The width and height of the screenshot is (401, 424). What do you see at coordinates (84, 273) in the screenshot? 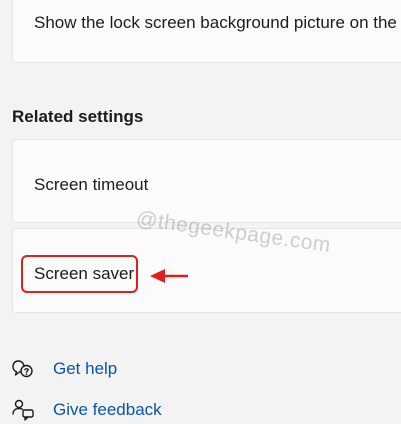
I see `screen-saver-label: Screen saver` at bounding box center [84, 273].